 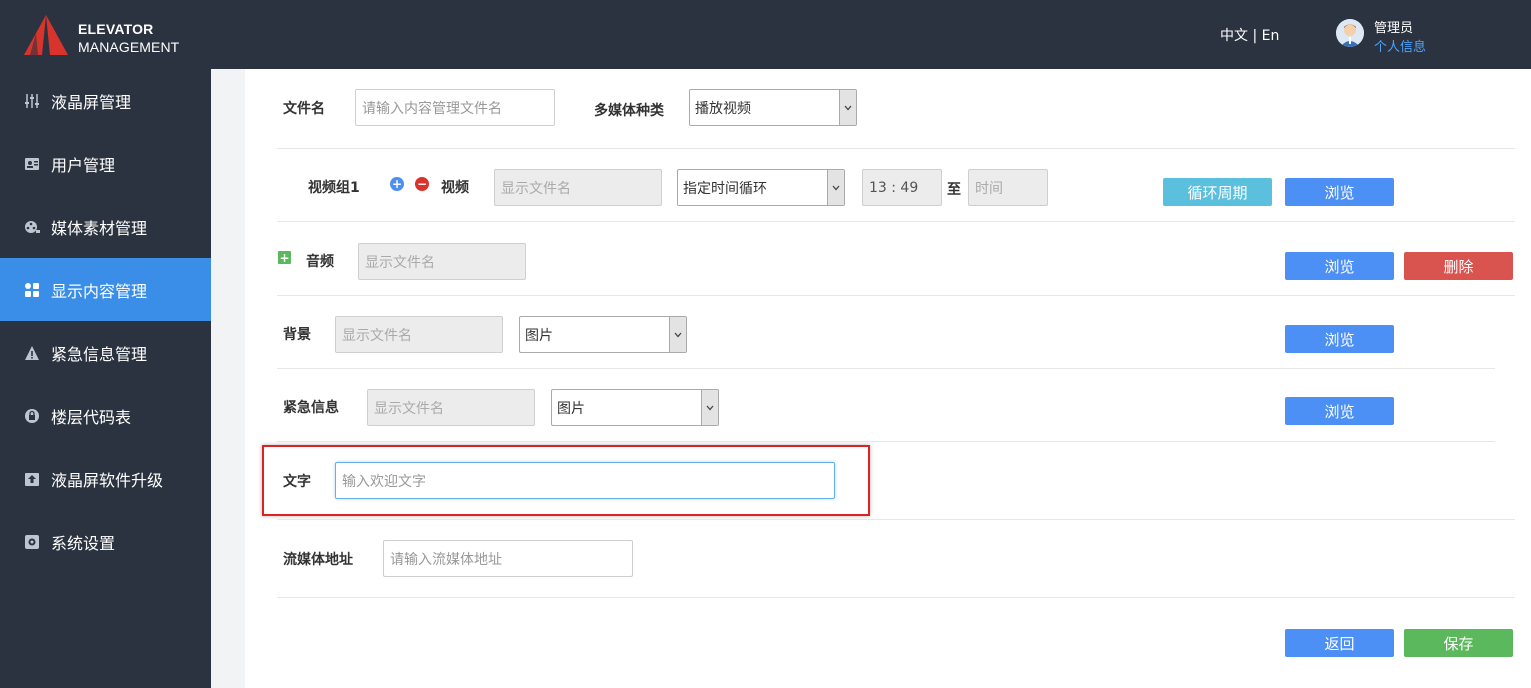 I want to click on emergency-type-value: 图片, so click(x=571, y=408).